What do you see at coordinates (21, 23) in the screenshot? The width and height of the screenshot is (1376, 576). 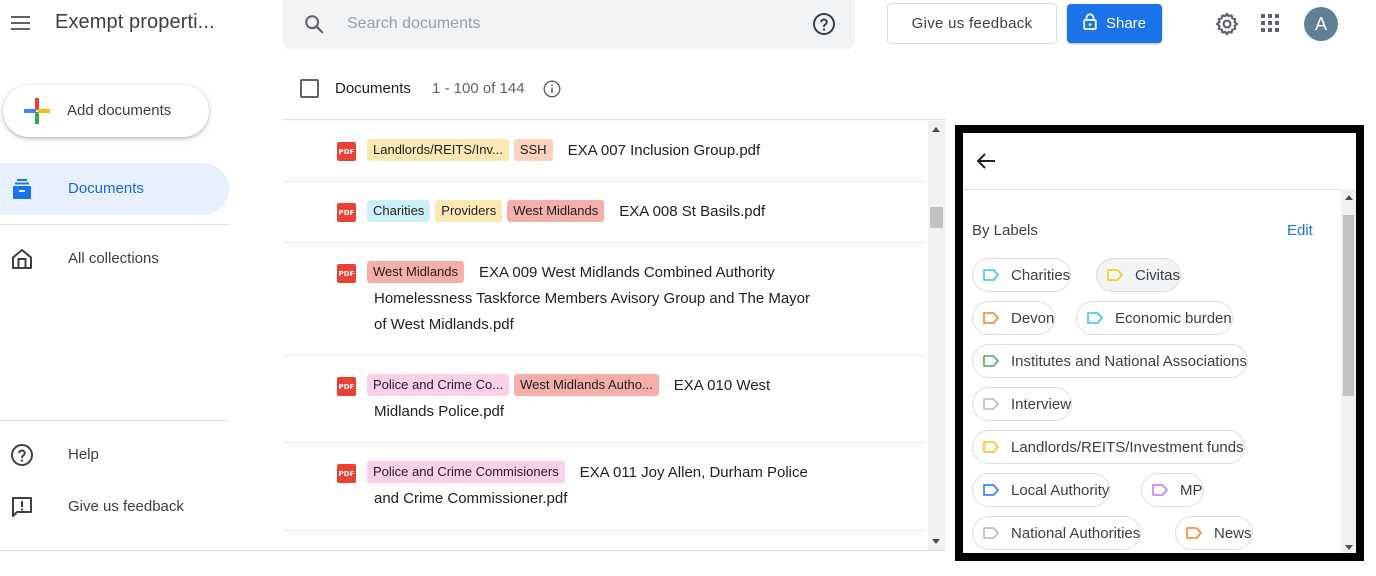 I see `menu-icon` at bounding box center [21, 23].